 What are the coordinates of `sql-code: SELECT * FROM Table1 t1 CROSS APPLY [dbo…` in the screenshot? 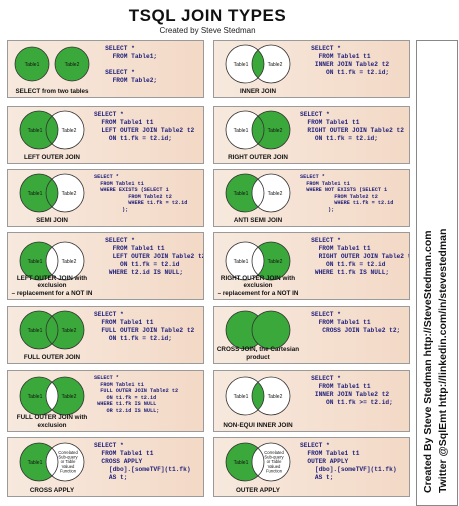 It's located at (142, 461).